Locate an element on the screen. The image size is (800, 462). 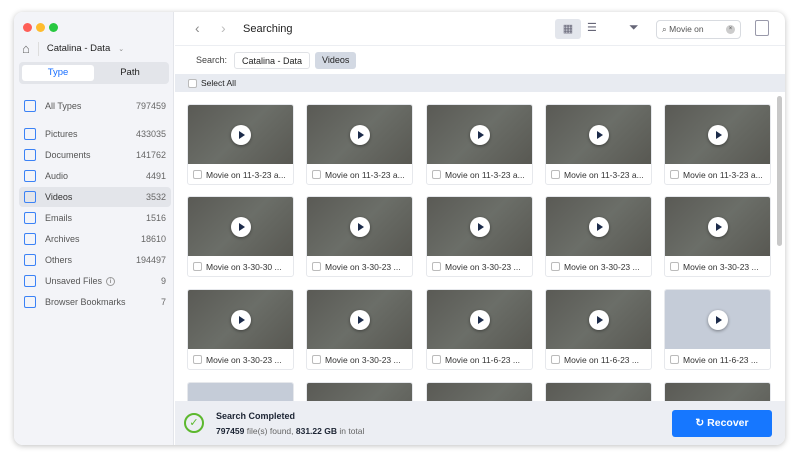
scope-chip-videos: Videos is located at coordinates (336, 60).